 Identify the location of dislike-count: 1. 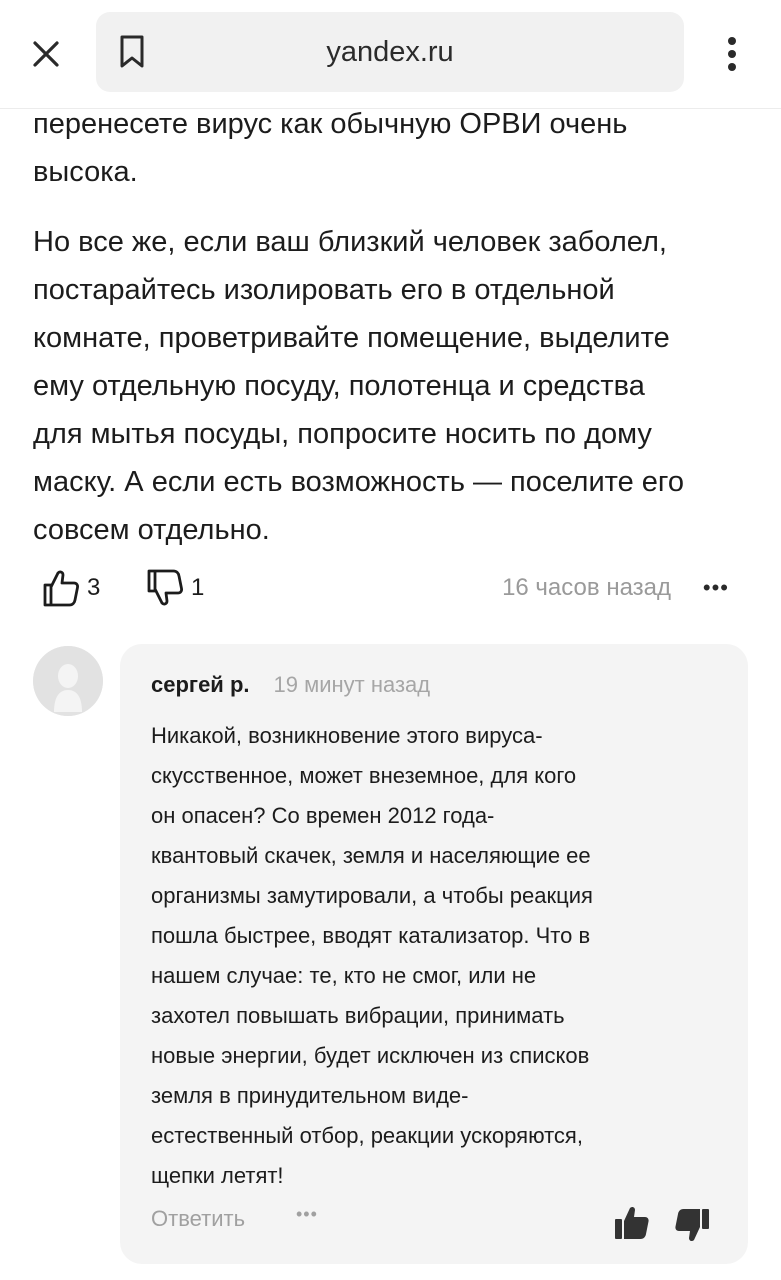
(198, 587).